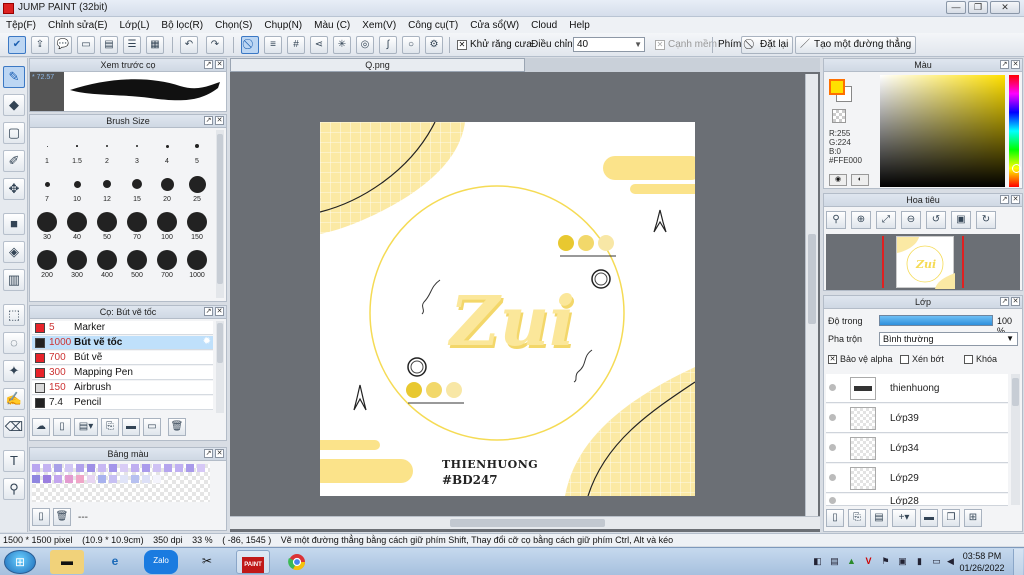 The height and width of the screenshot is (575, 1024). Describe the element at coordinates (14, 343) in the screenshot. I see `lasso-tool-icon: ◌` at that location.